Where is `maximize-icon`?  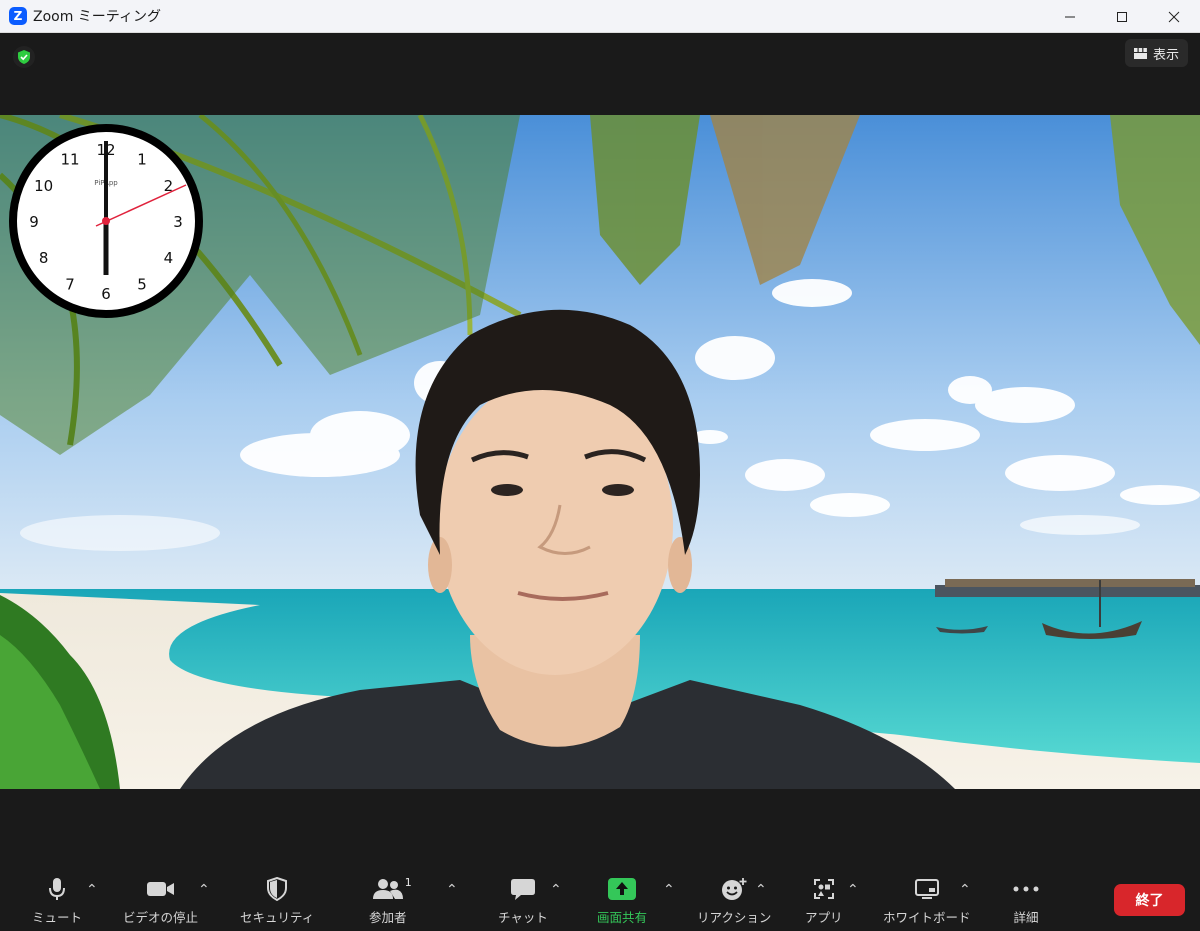
maximize-icon is located at coordinates (1122, 16).